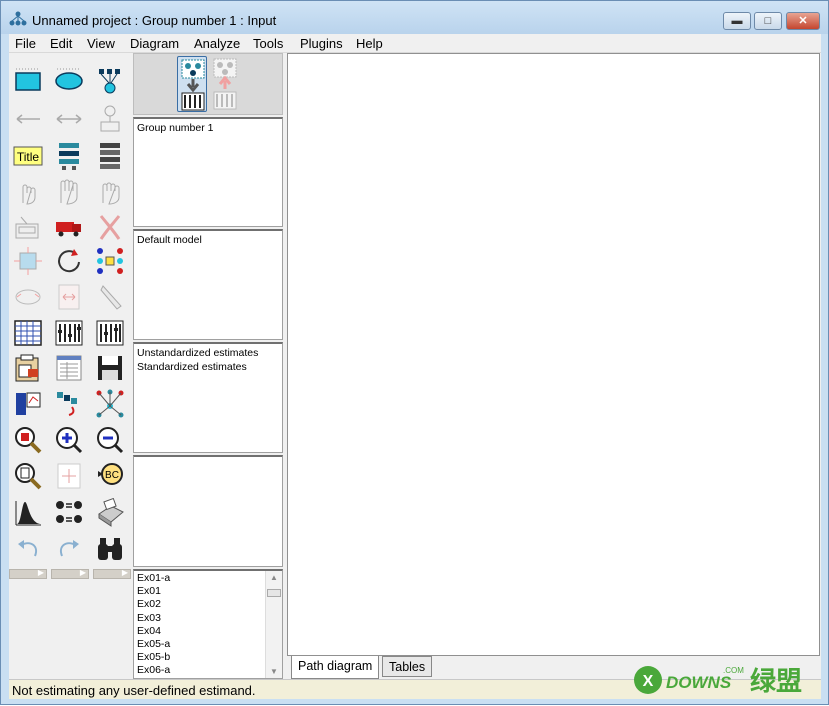 This screenshot has height=706, width=829. What do you see at coordinates (69, 549) in the screenshot?
I see `redo-icon` at bounding box center [69, 549].